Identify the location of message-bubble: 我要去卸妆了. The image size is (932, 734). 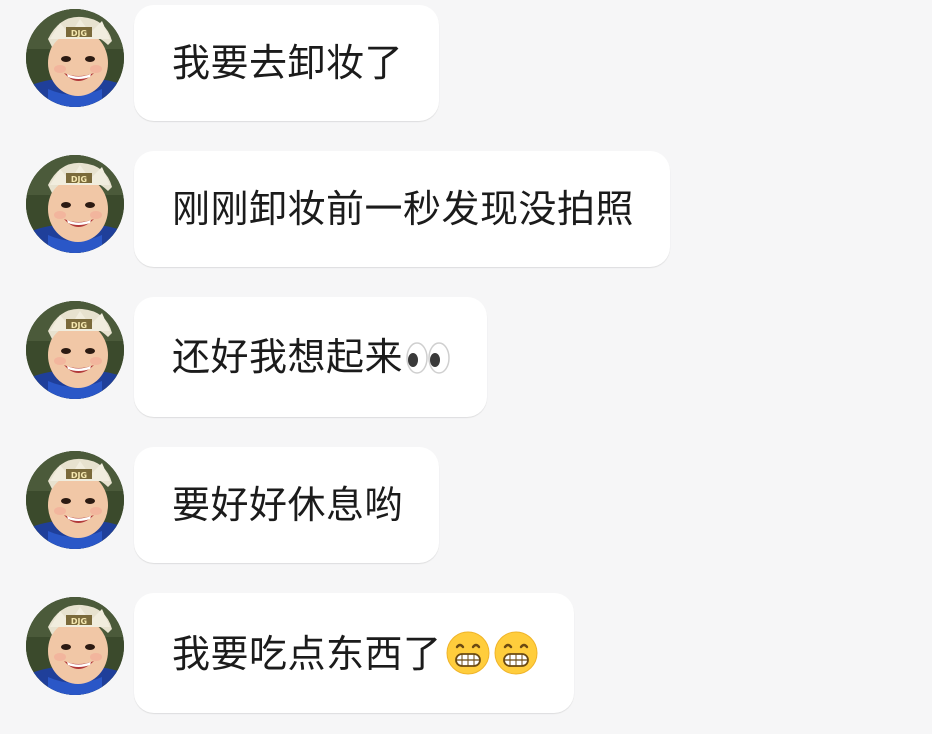
(287, 63).